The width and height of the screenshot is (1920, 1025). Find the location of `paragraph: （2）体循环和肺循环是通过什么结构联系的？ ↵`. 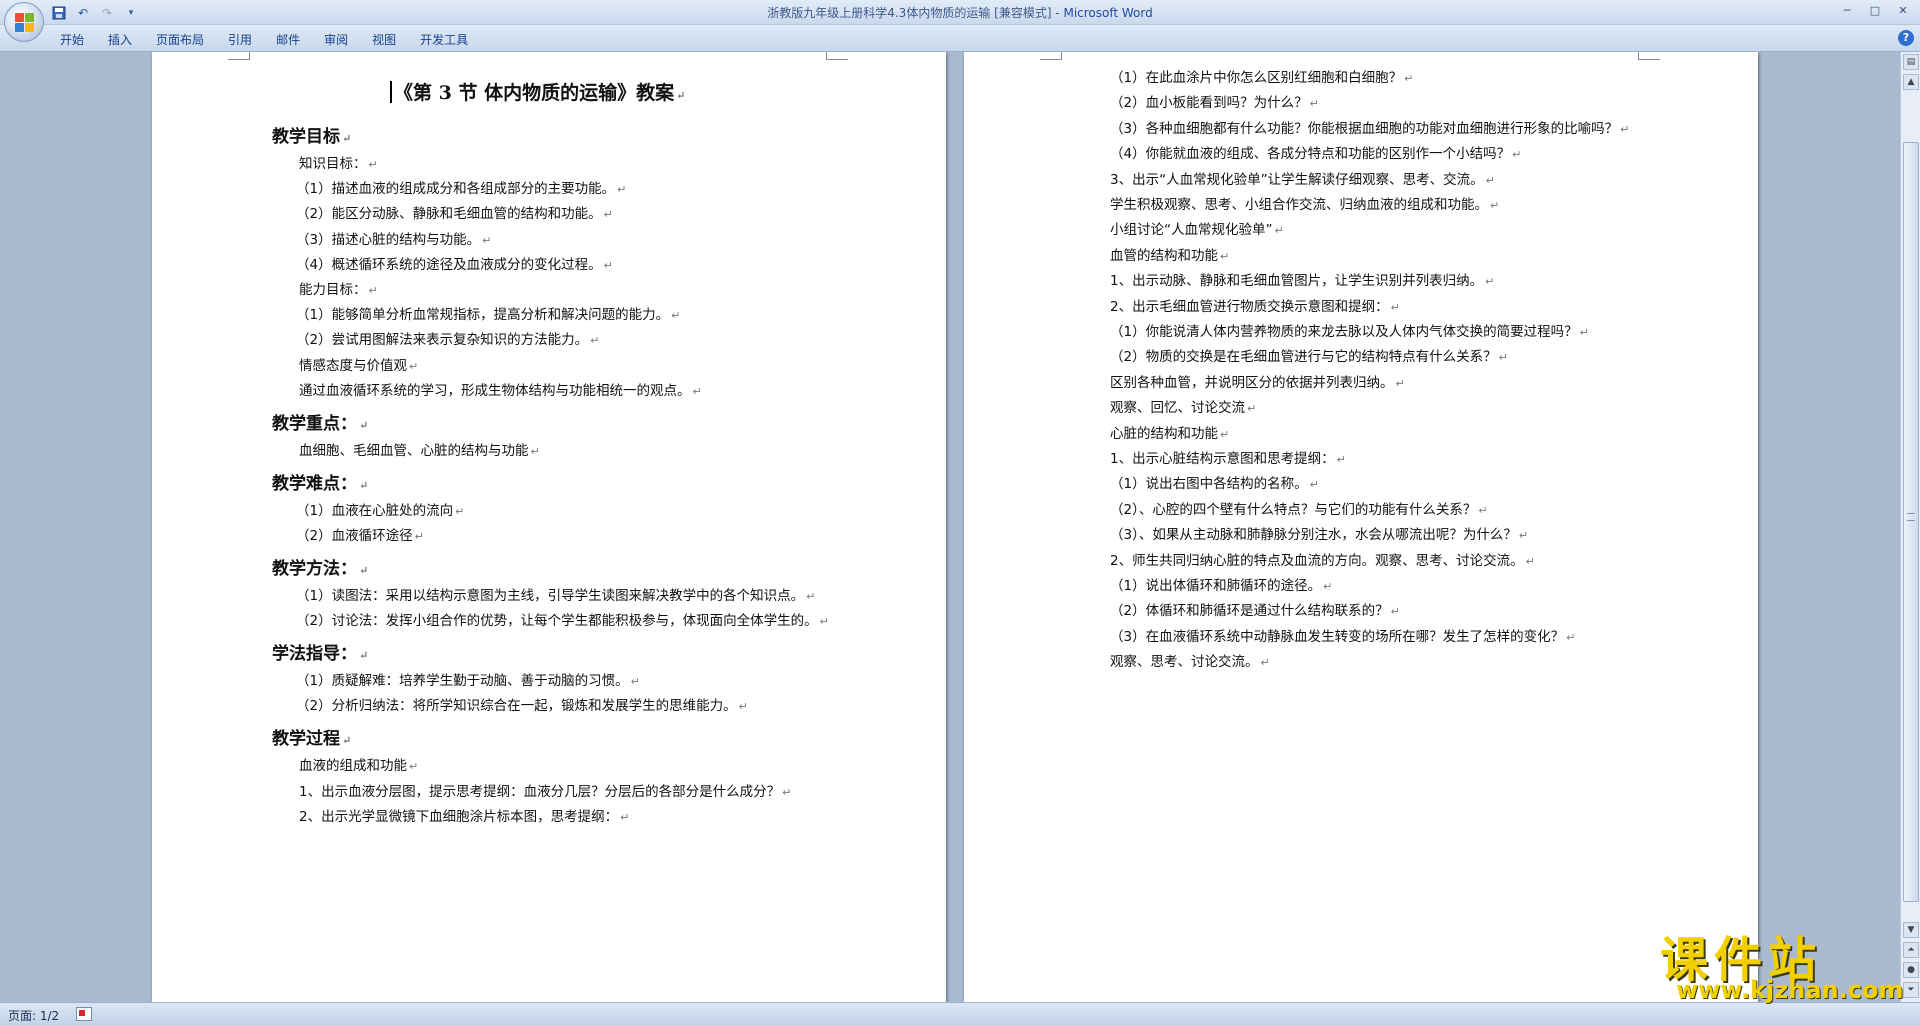

paragraph: （2）体循环和肺循环是通过什么结构联系的？ ↵ is located at coordinates (1255, 611).